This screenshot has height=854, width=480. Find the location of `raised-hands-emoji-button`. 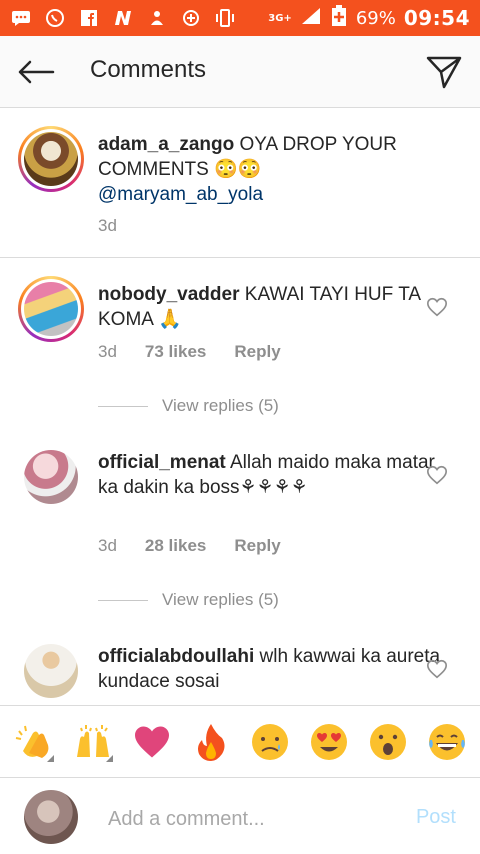

raised-hands-emoji-button is located at coordinates (93, 742).